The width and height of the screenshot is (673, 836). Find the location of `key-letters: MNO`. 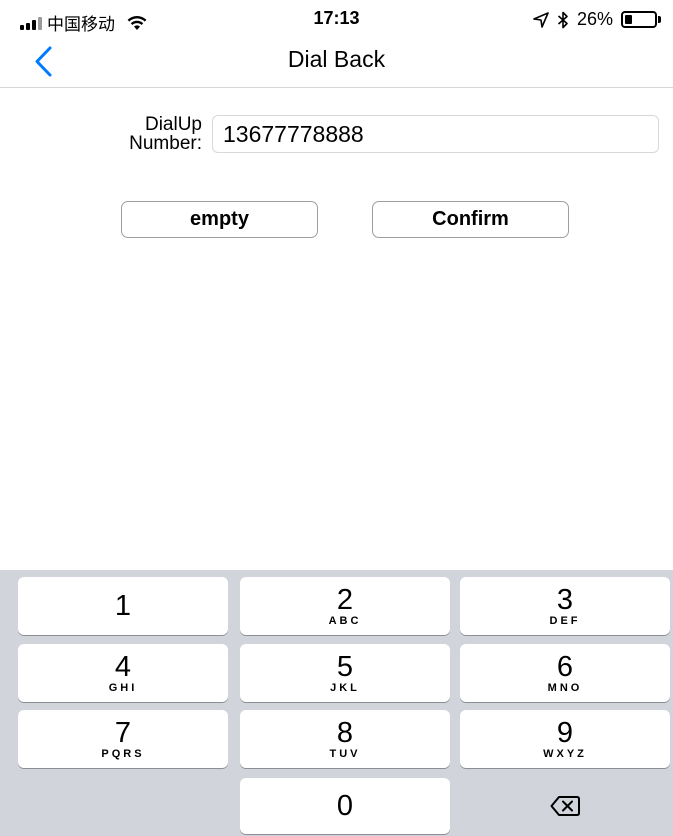

key-letters: MNO is located at coordinates (565, 687).